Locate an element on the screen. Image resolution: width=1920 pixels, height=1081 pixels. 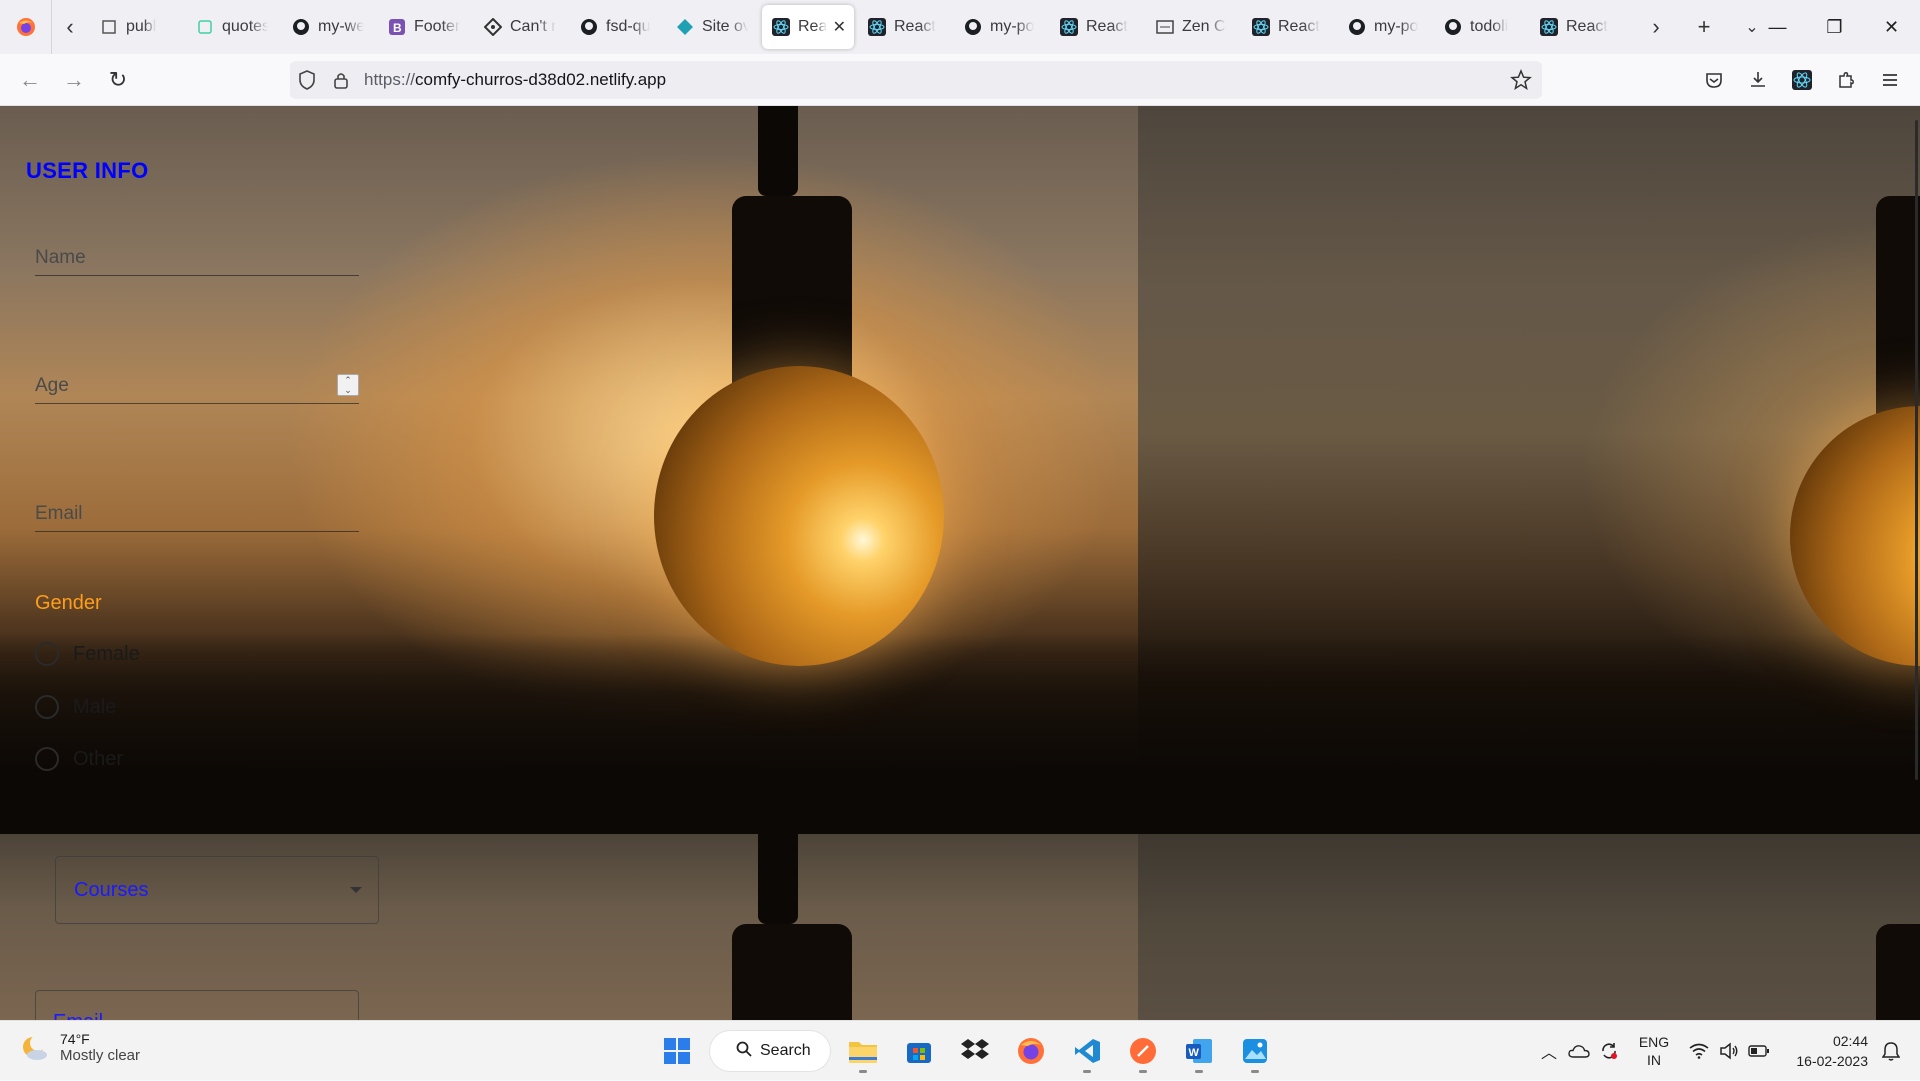
box-icon is located at coordinates (109, 27).